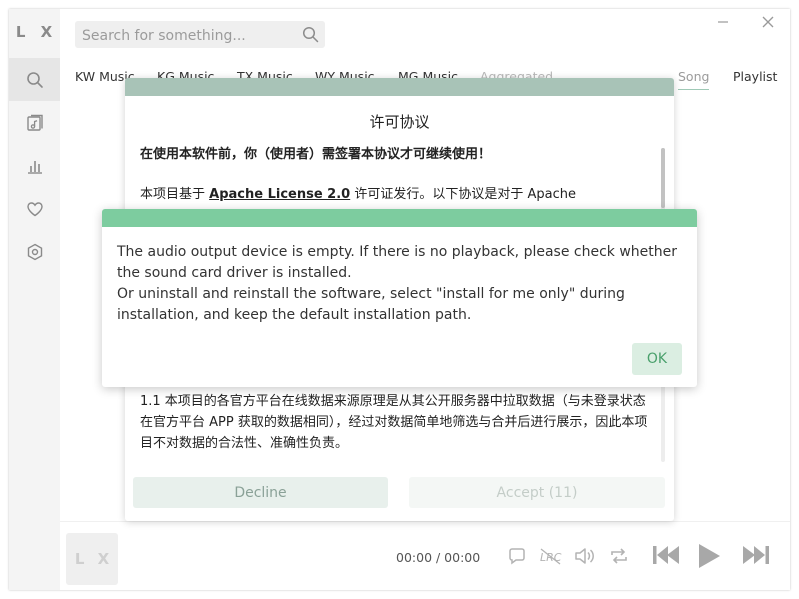 The width and height of the screenshot is (799, 599). I want to click on chart-bars-icon, so click(34, 167).